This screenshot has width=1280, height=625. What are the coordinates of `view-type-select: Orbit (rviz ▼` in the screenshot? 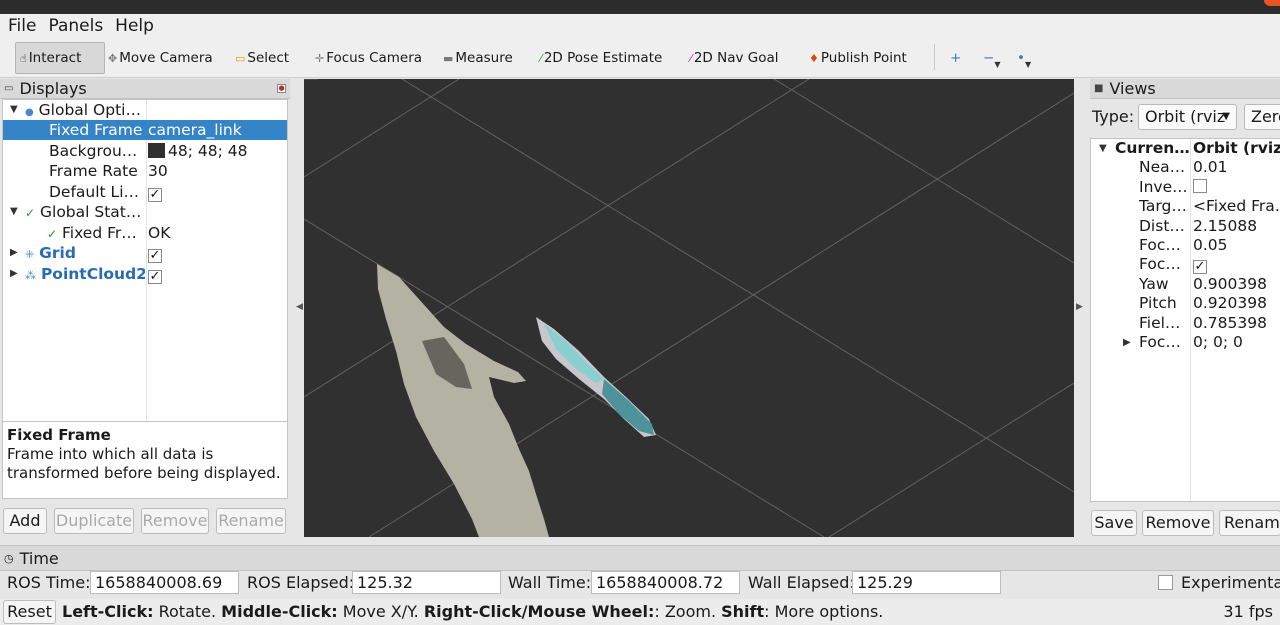 It's located at (1187, 117).